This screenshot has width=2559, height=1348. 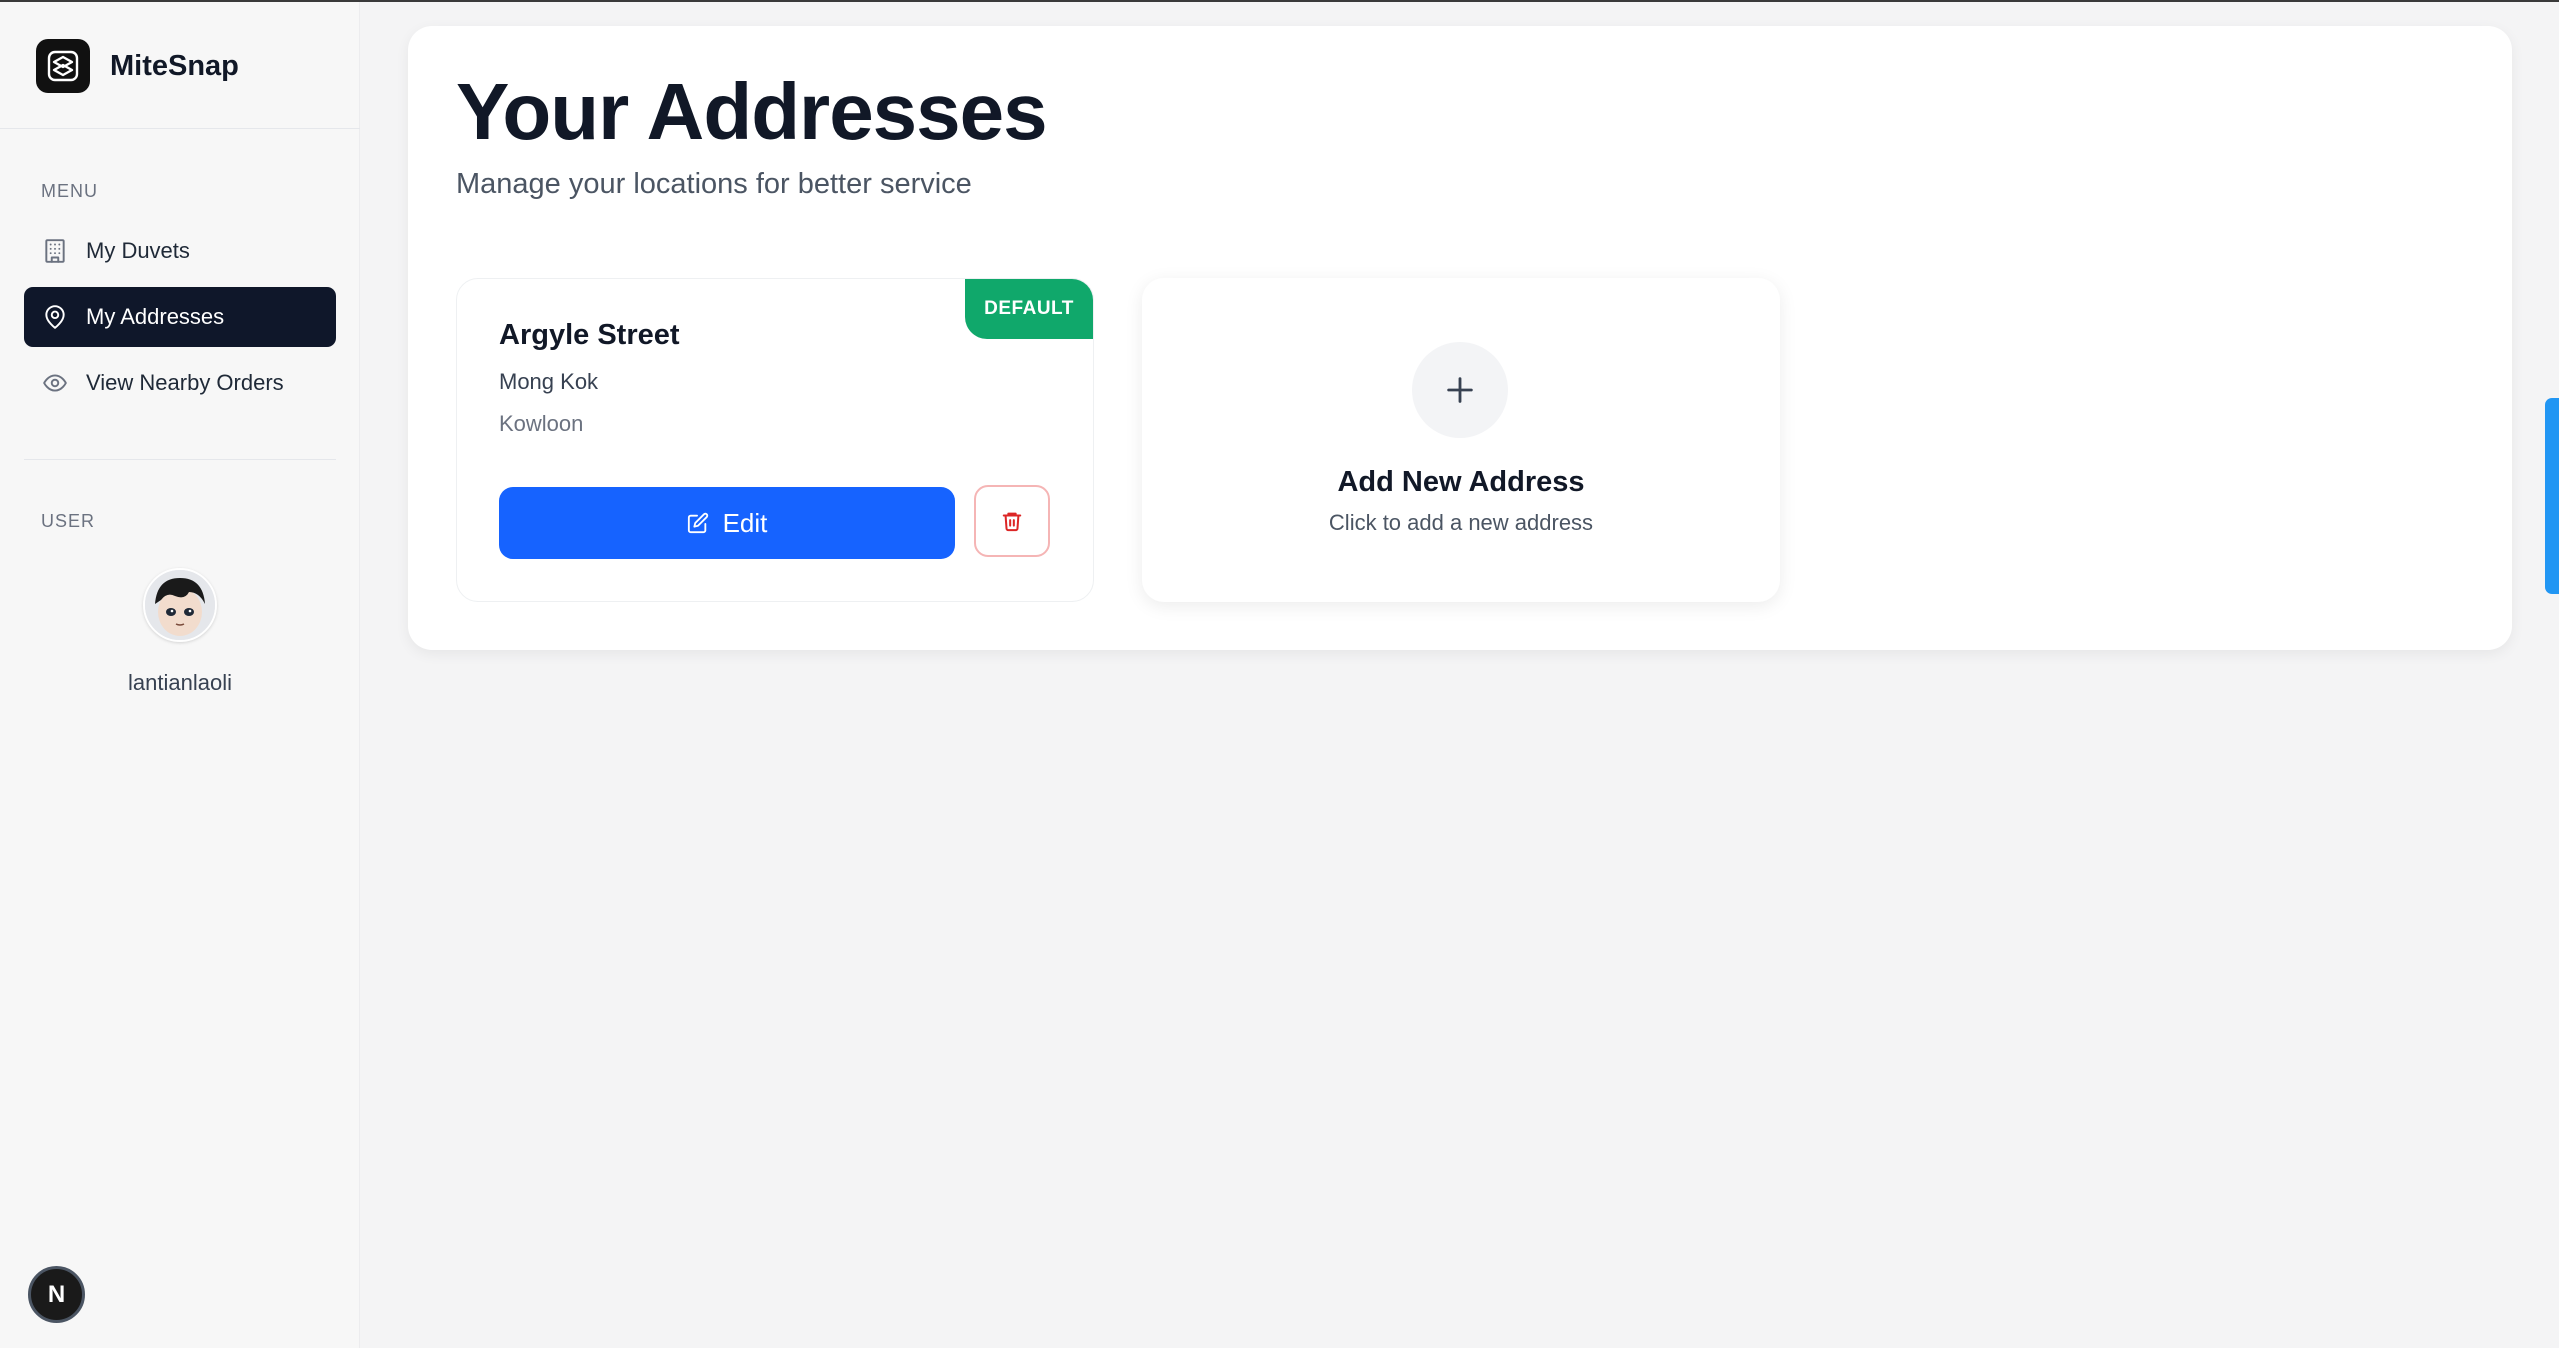 I want to click on app-name: MiteSnap, so click(x=174, y=65).